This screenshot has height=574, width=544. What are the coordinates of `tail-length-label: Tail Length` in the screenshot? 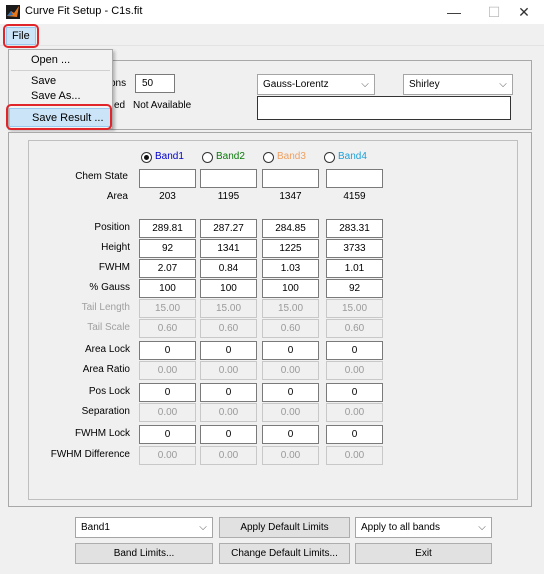 It's located at (105, 307).